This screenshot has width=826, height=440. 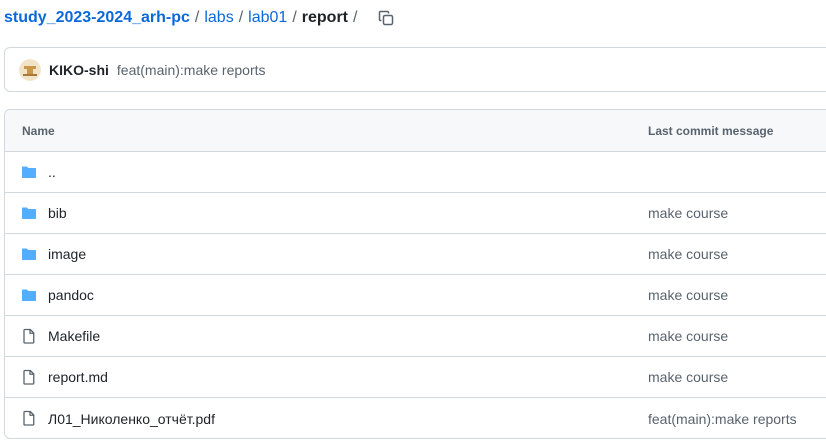 What do you see at coordinates (415, 377) in the screenshot?
I see `table-row: report.md make course` at bounding box center [415, 377].